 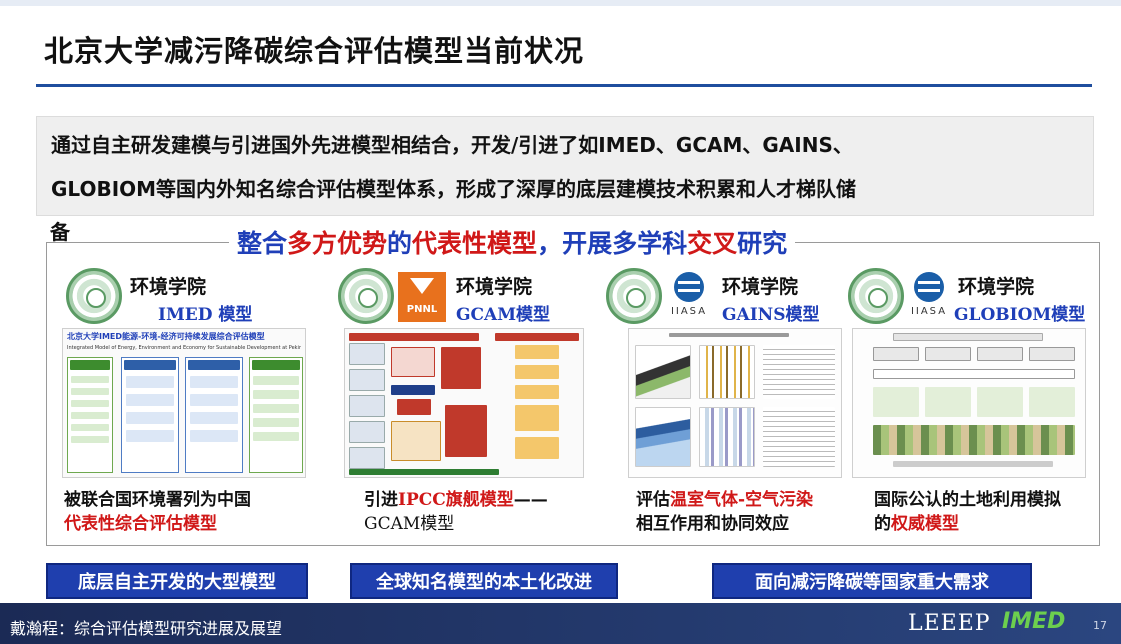 I want to click on caption-line-2: 相互作用和协同效应, so click(x=712, y=524).